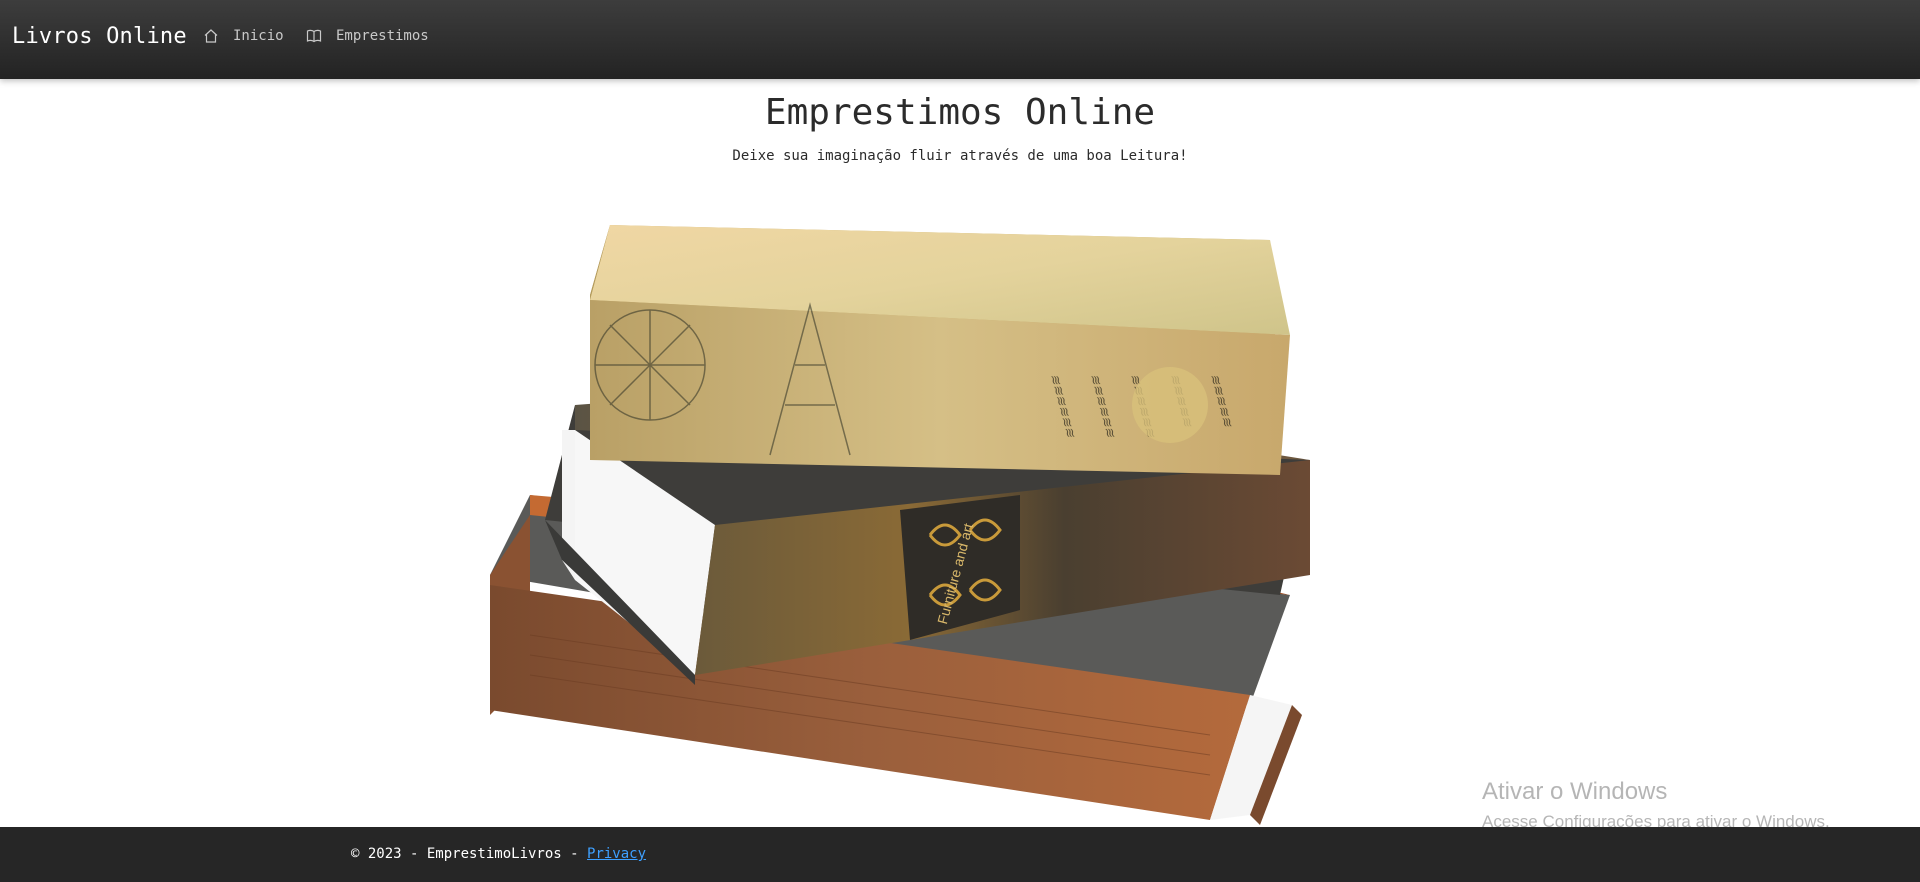 Image resolution: width=1920 pixels, height=882 pixels. What do you see at coordinates (960, 854) in the screenshot?
I see `footer: © 2023 - EmprestimoLivros - Privacy` at bounding box center [960, 854].